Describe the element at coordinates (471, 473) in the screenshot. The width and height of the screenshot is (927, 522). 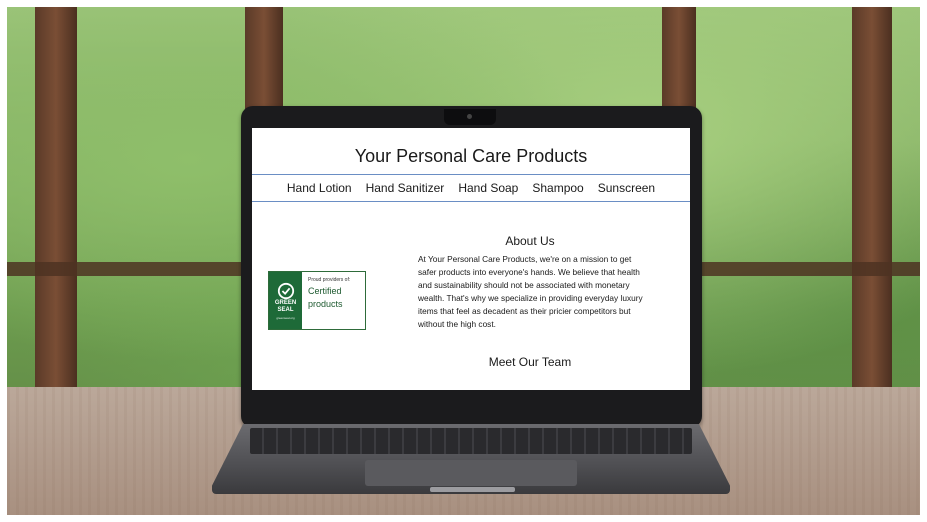
I see `laptop-trackpad` at that location.